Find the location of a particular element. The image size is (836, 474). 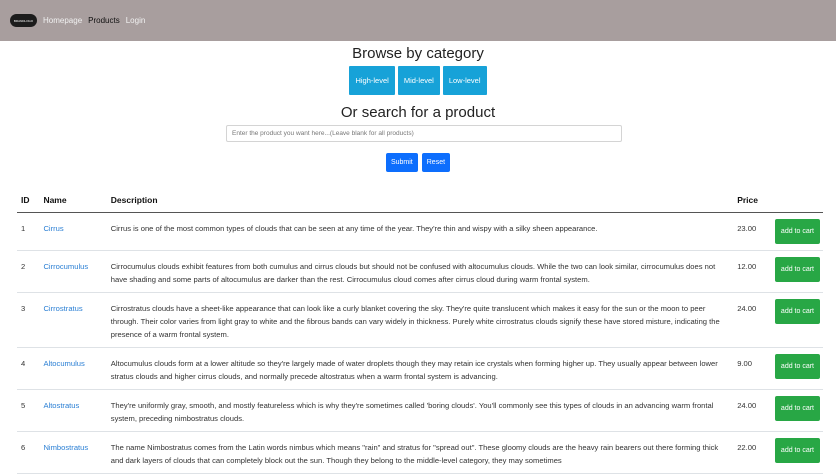

product-name-link: Nimbostratus is located at coordinates (65, 447).